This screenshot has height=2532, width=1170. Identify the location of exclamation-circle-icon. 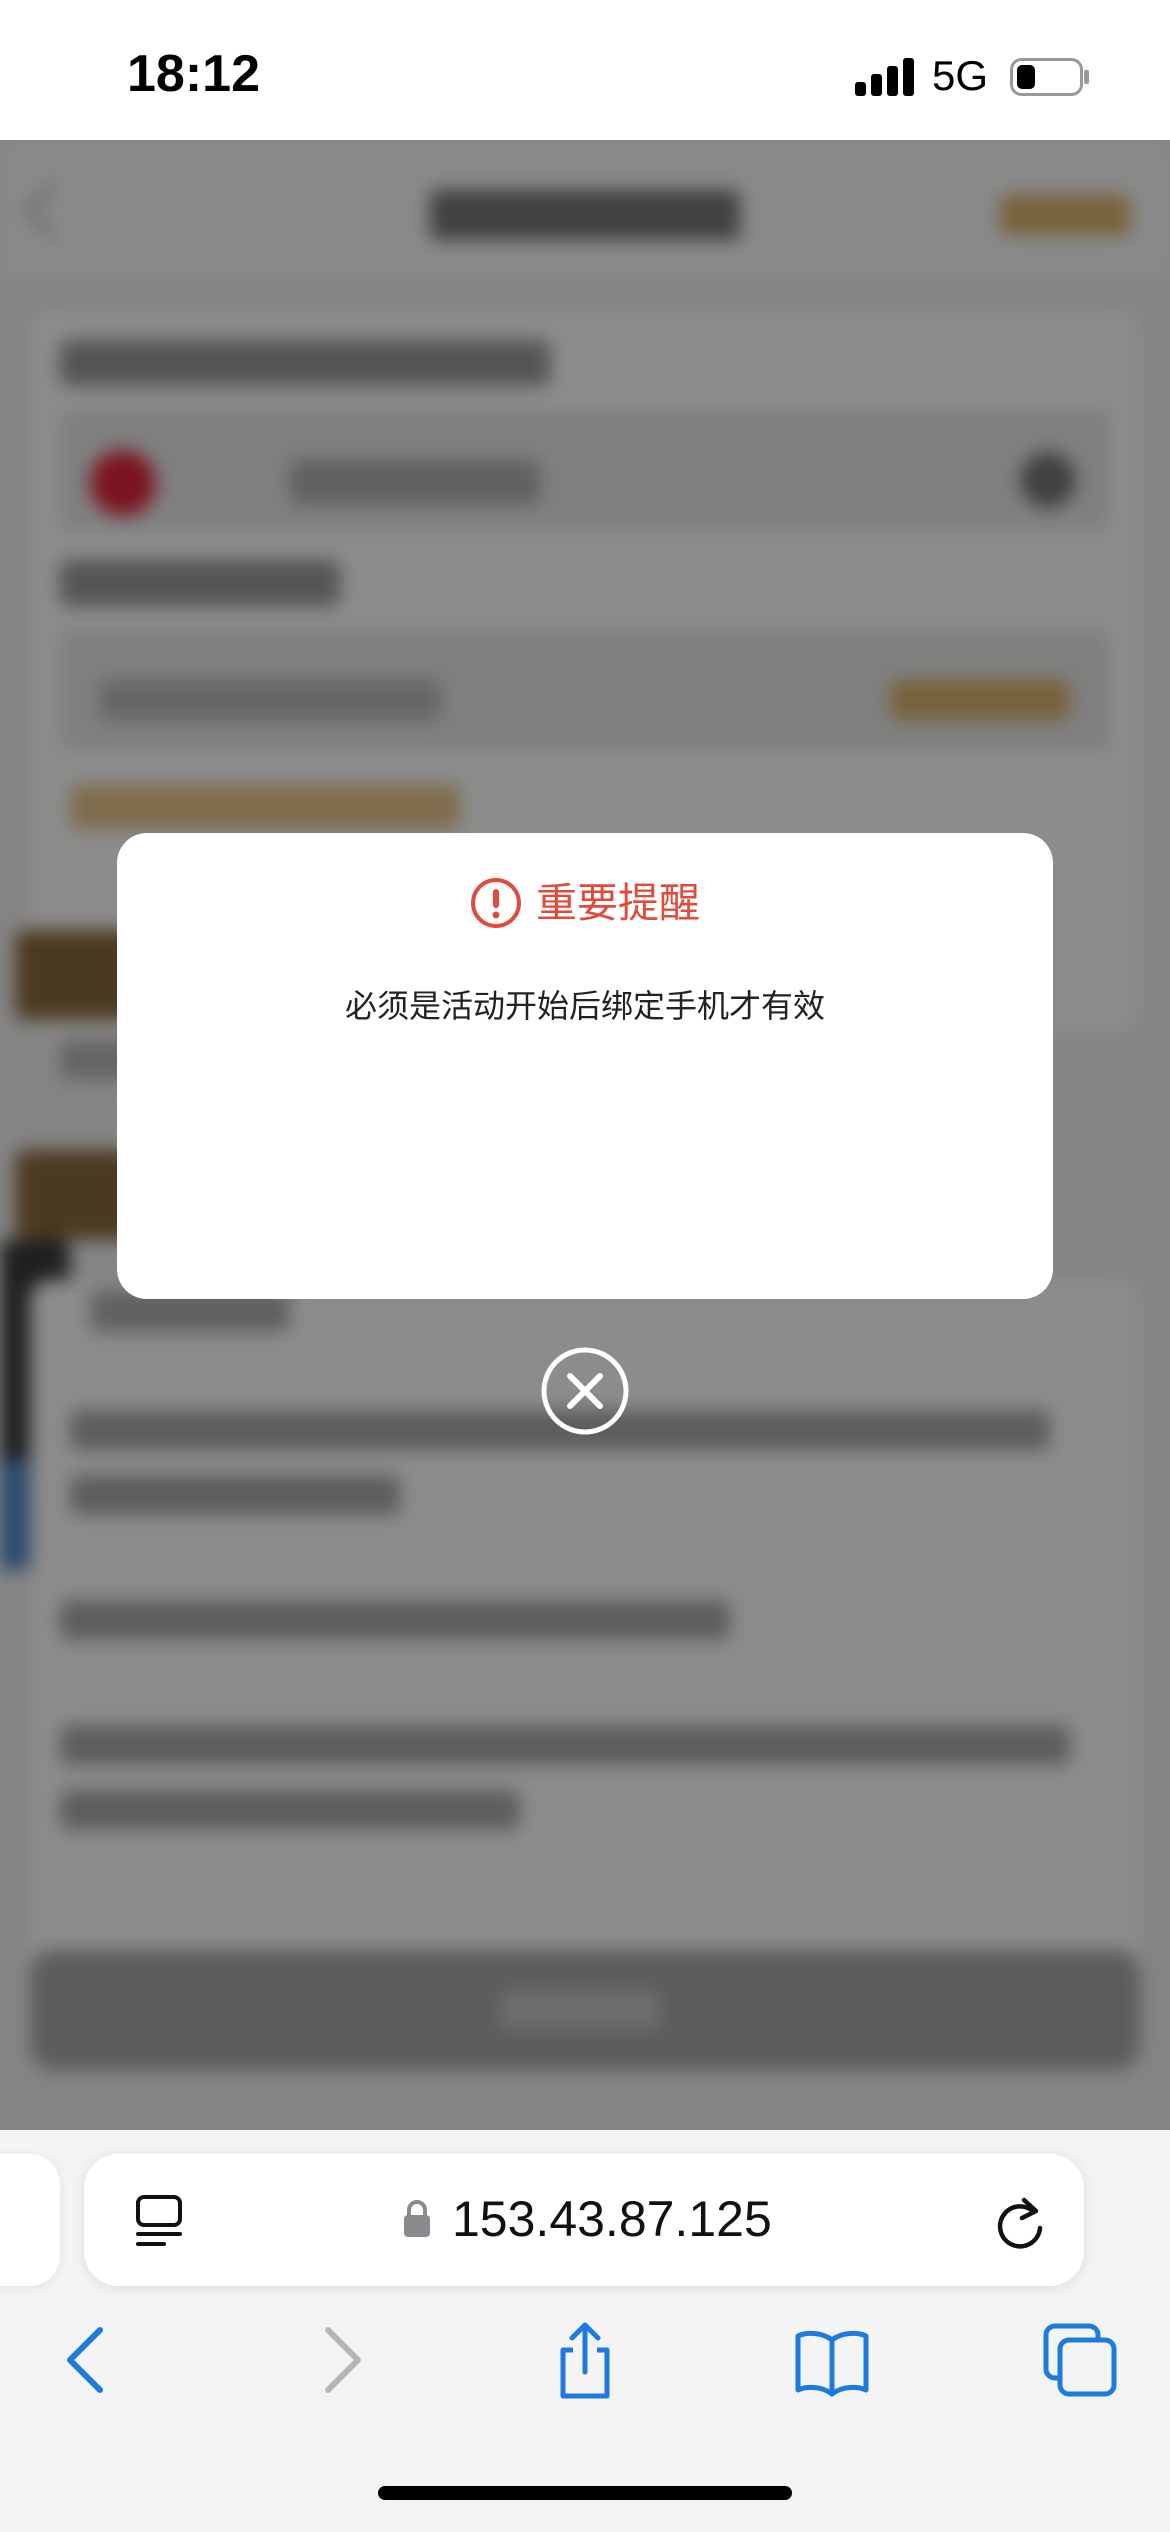
(496, 903).